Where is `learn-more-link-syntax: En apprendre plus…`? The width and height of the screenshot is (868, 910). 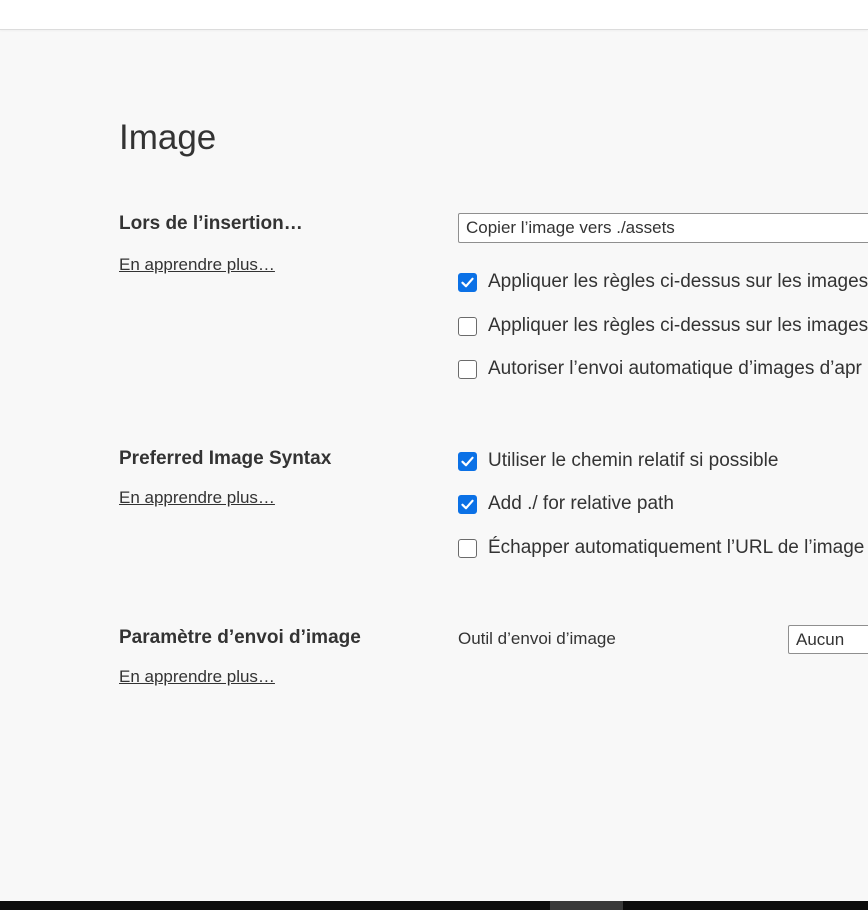 learn-more-link-syntax: En apprendre plus… is located at coordinates (197, 498).